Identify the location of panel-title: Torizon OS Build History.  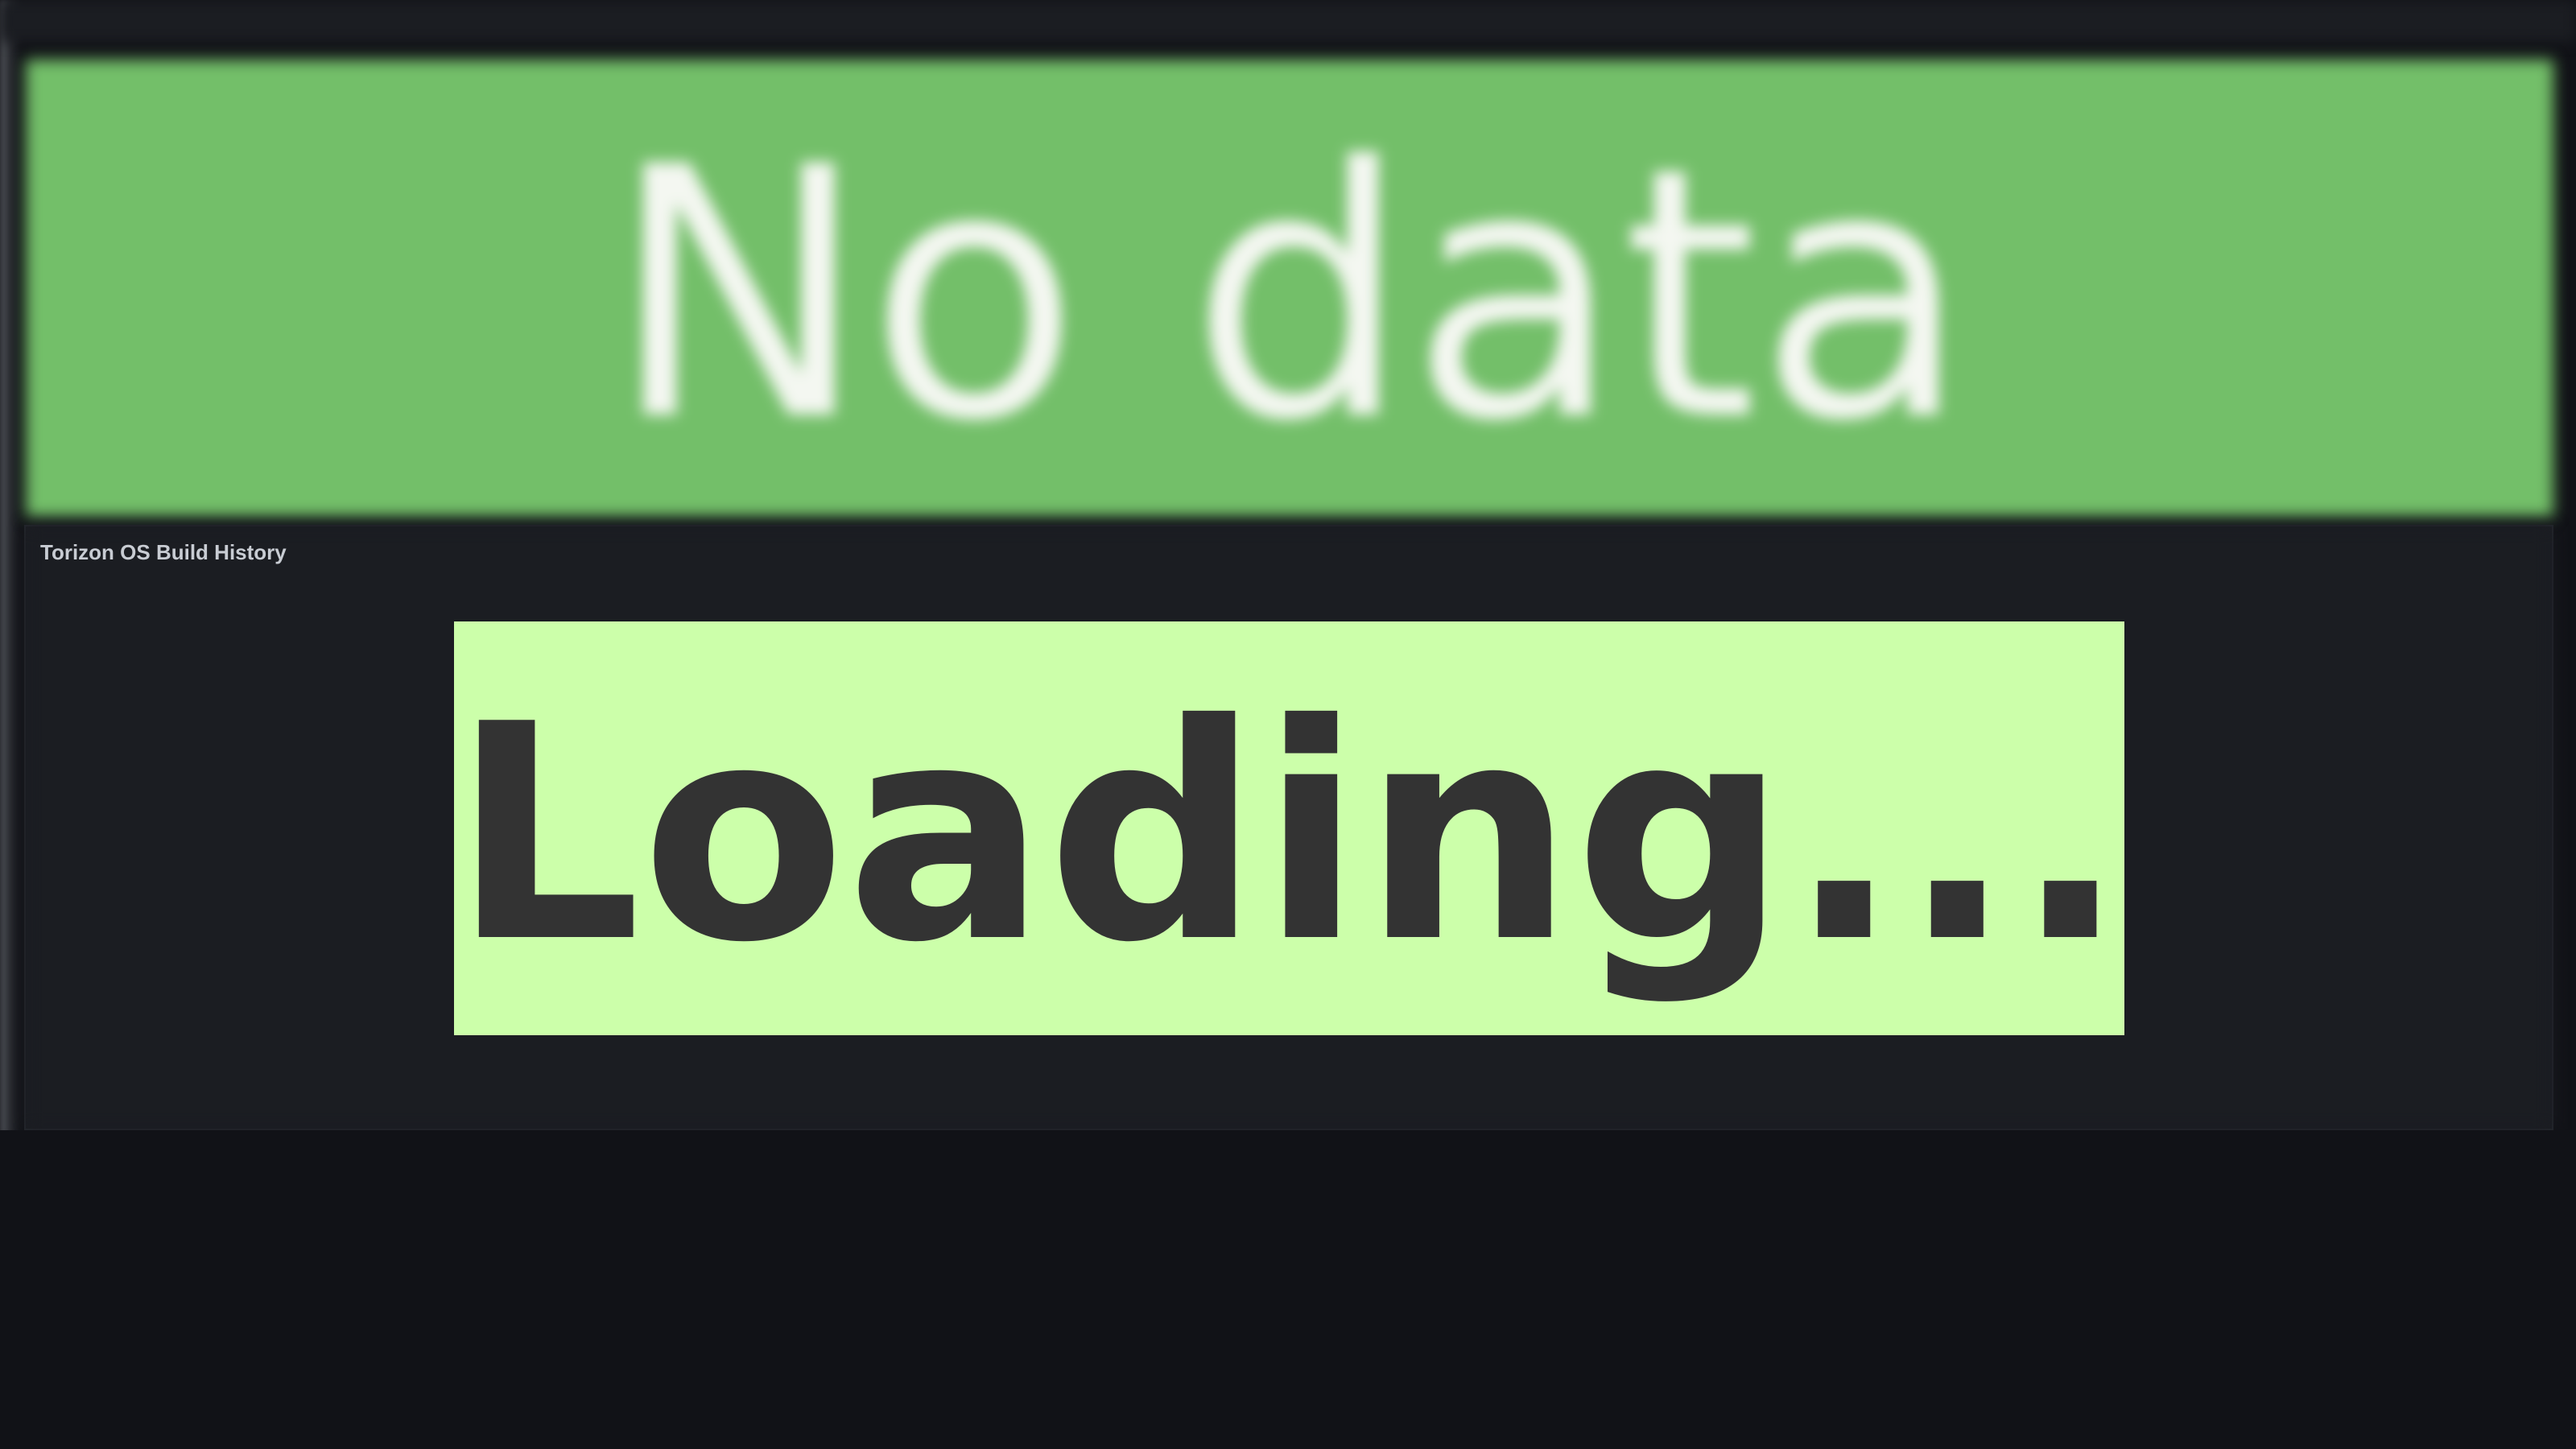
(163, 552).